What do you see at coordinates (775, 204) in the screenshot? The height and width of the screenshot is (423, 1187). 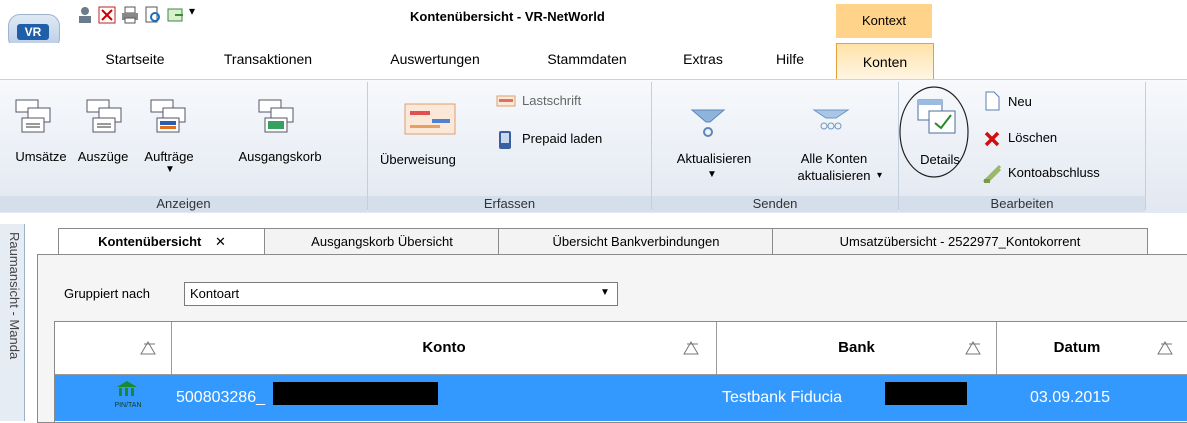 I see `group-label-senden: Senden` at bounding box center [775, 204].